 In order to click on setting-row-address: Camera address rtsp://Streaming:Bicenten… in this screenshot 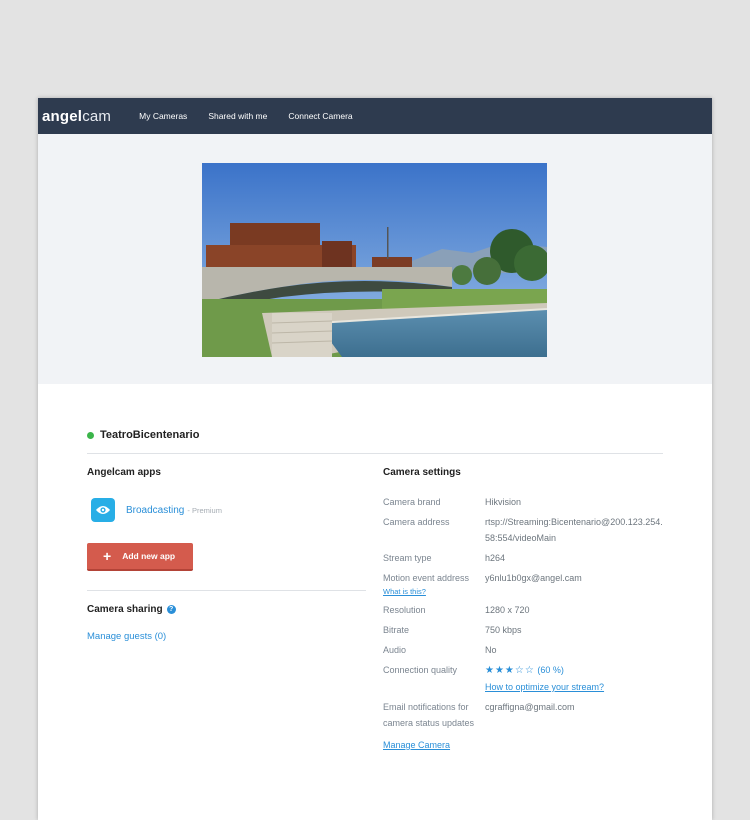, I will do `click(523, 530)`.